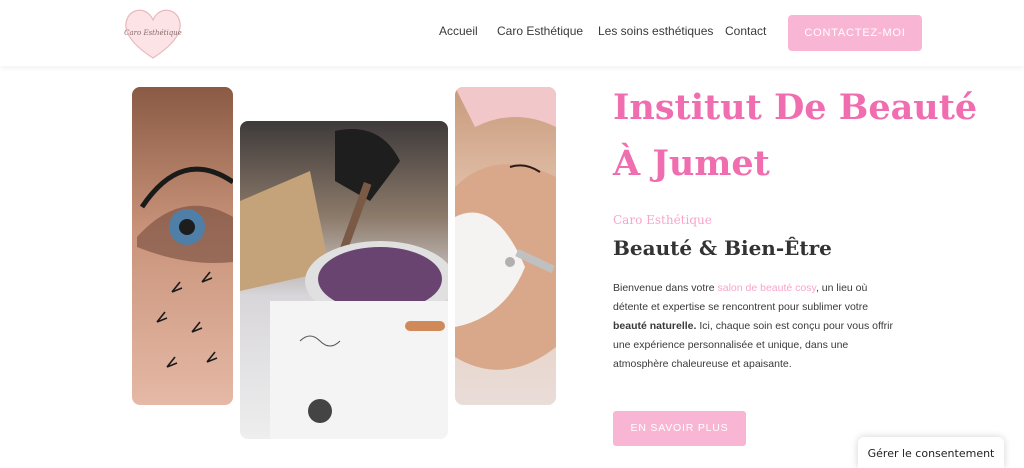 The width and height of the screenshot is (1024, 468). What do you see at coordinates (655, 326) in the screenshot?
I see `description-bold: beauté naturelle.` at bounding box center [655, 326].